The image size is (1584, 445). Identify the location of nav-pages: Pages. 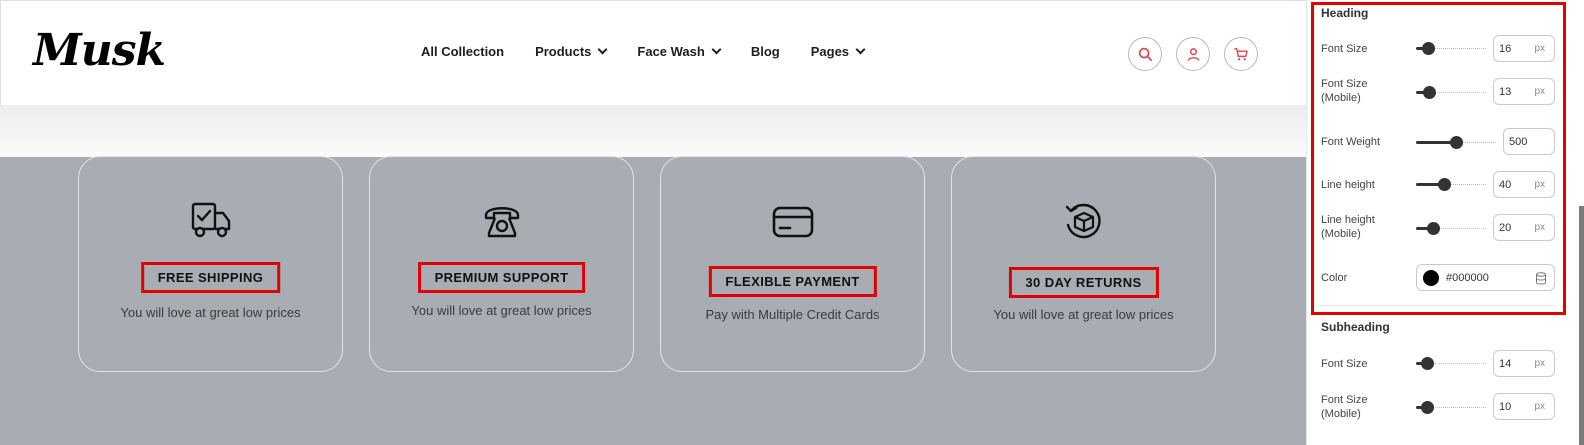
(838, 51).